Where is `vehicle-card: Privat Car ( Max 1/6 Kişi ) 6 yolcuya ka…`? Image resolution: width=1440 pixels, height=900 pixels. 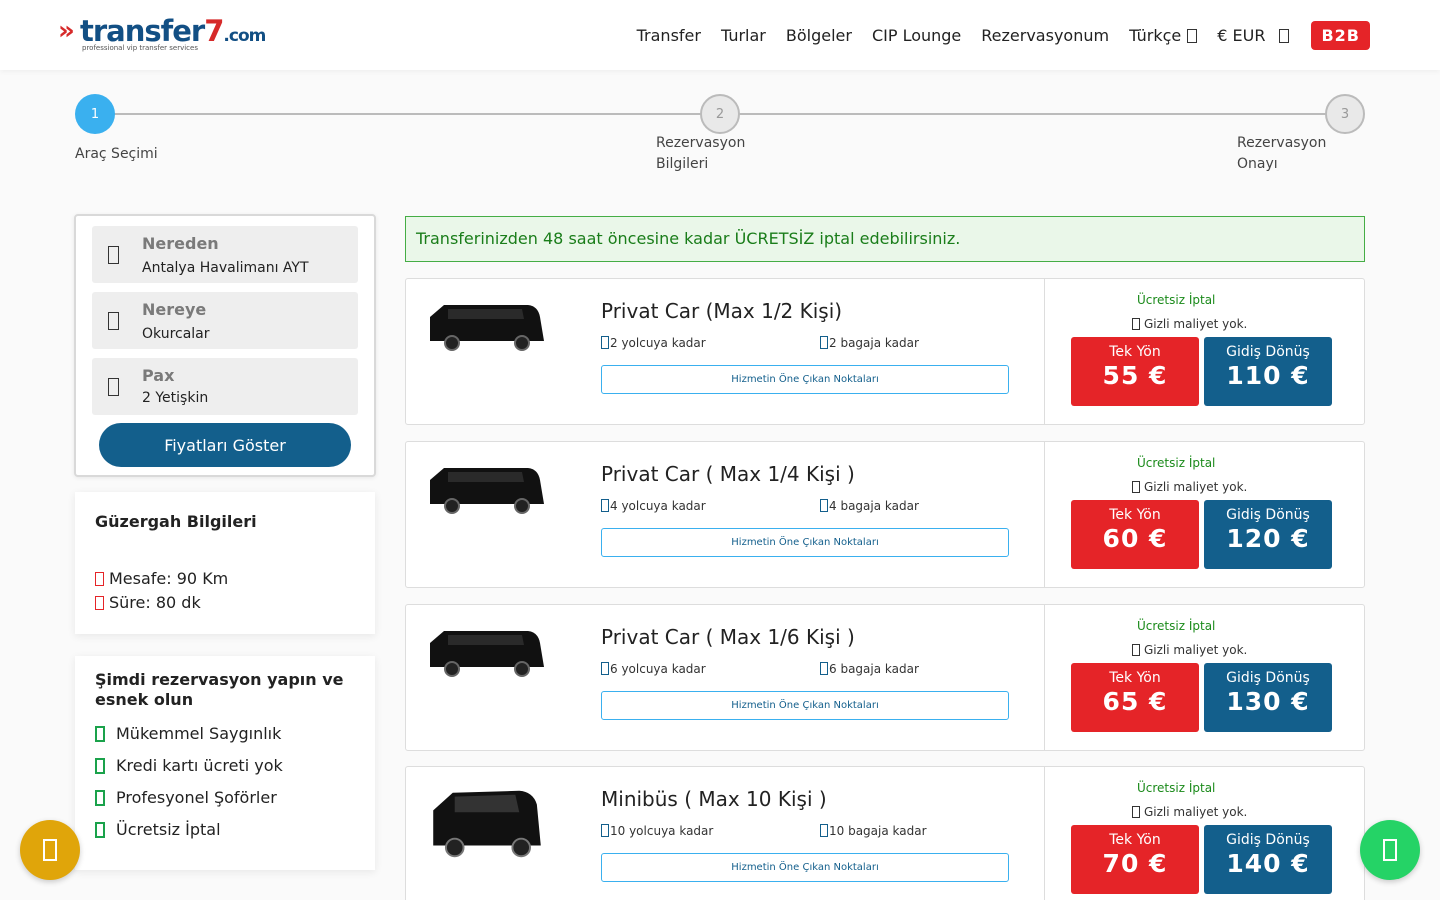 vehicle-card: Privat Car ( Max 1/6 Kişi ) 6 yolcuya ka… is located at coordinates (885, 677).